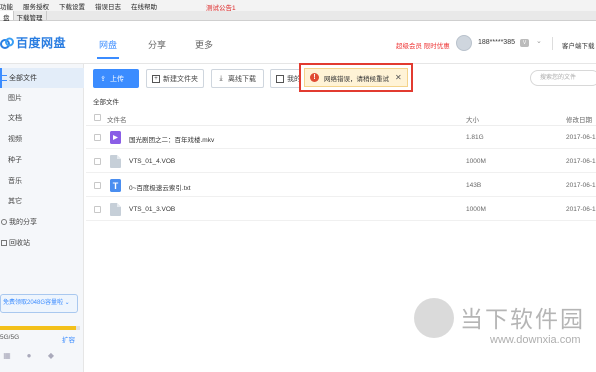 The width and height of the screenshot is (596, 372). What do you see at coordinates (103, 79) in the screenshot?
I see `upload-icon: ⇪` at bounding box center [103, 79].